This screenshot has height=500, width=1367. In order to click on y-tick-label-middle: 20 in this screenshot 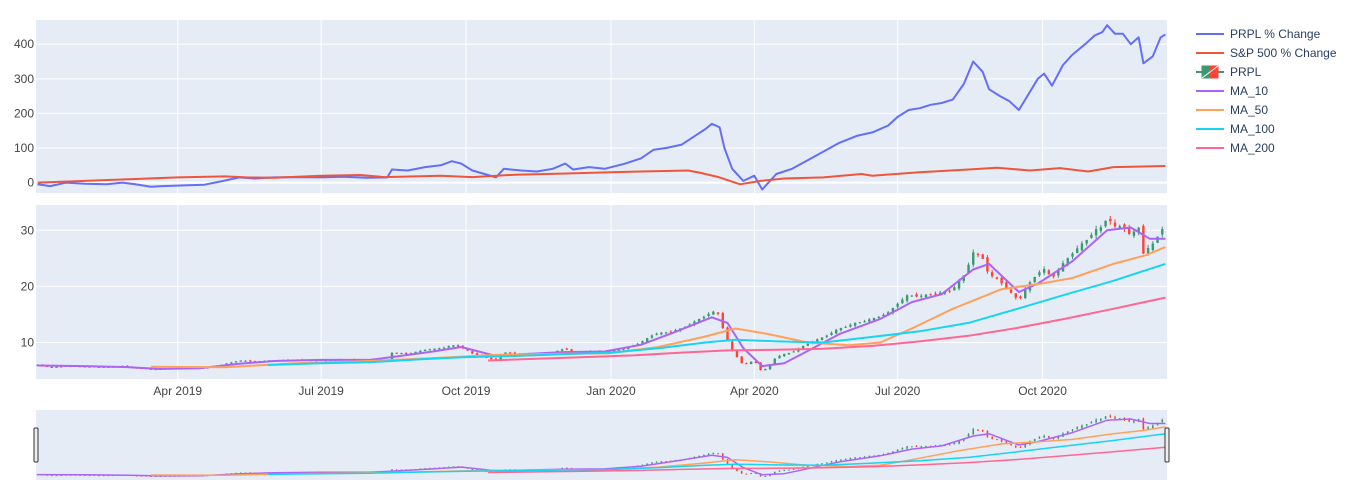, I will do `click(28, 286)`.